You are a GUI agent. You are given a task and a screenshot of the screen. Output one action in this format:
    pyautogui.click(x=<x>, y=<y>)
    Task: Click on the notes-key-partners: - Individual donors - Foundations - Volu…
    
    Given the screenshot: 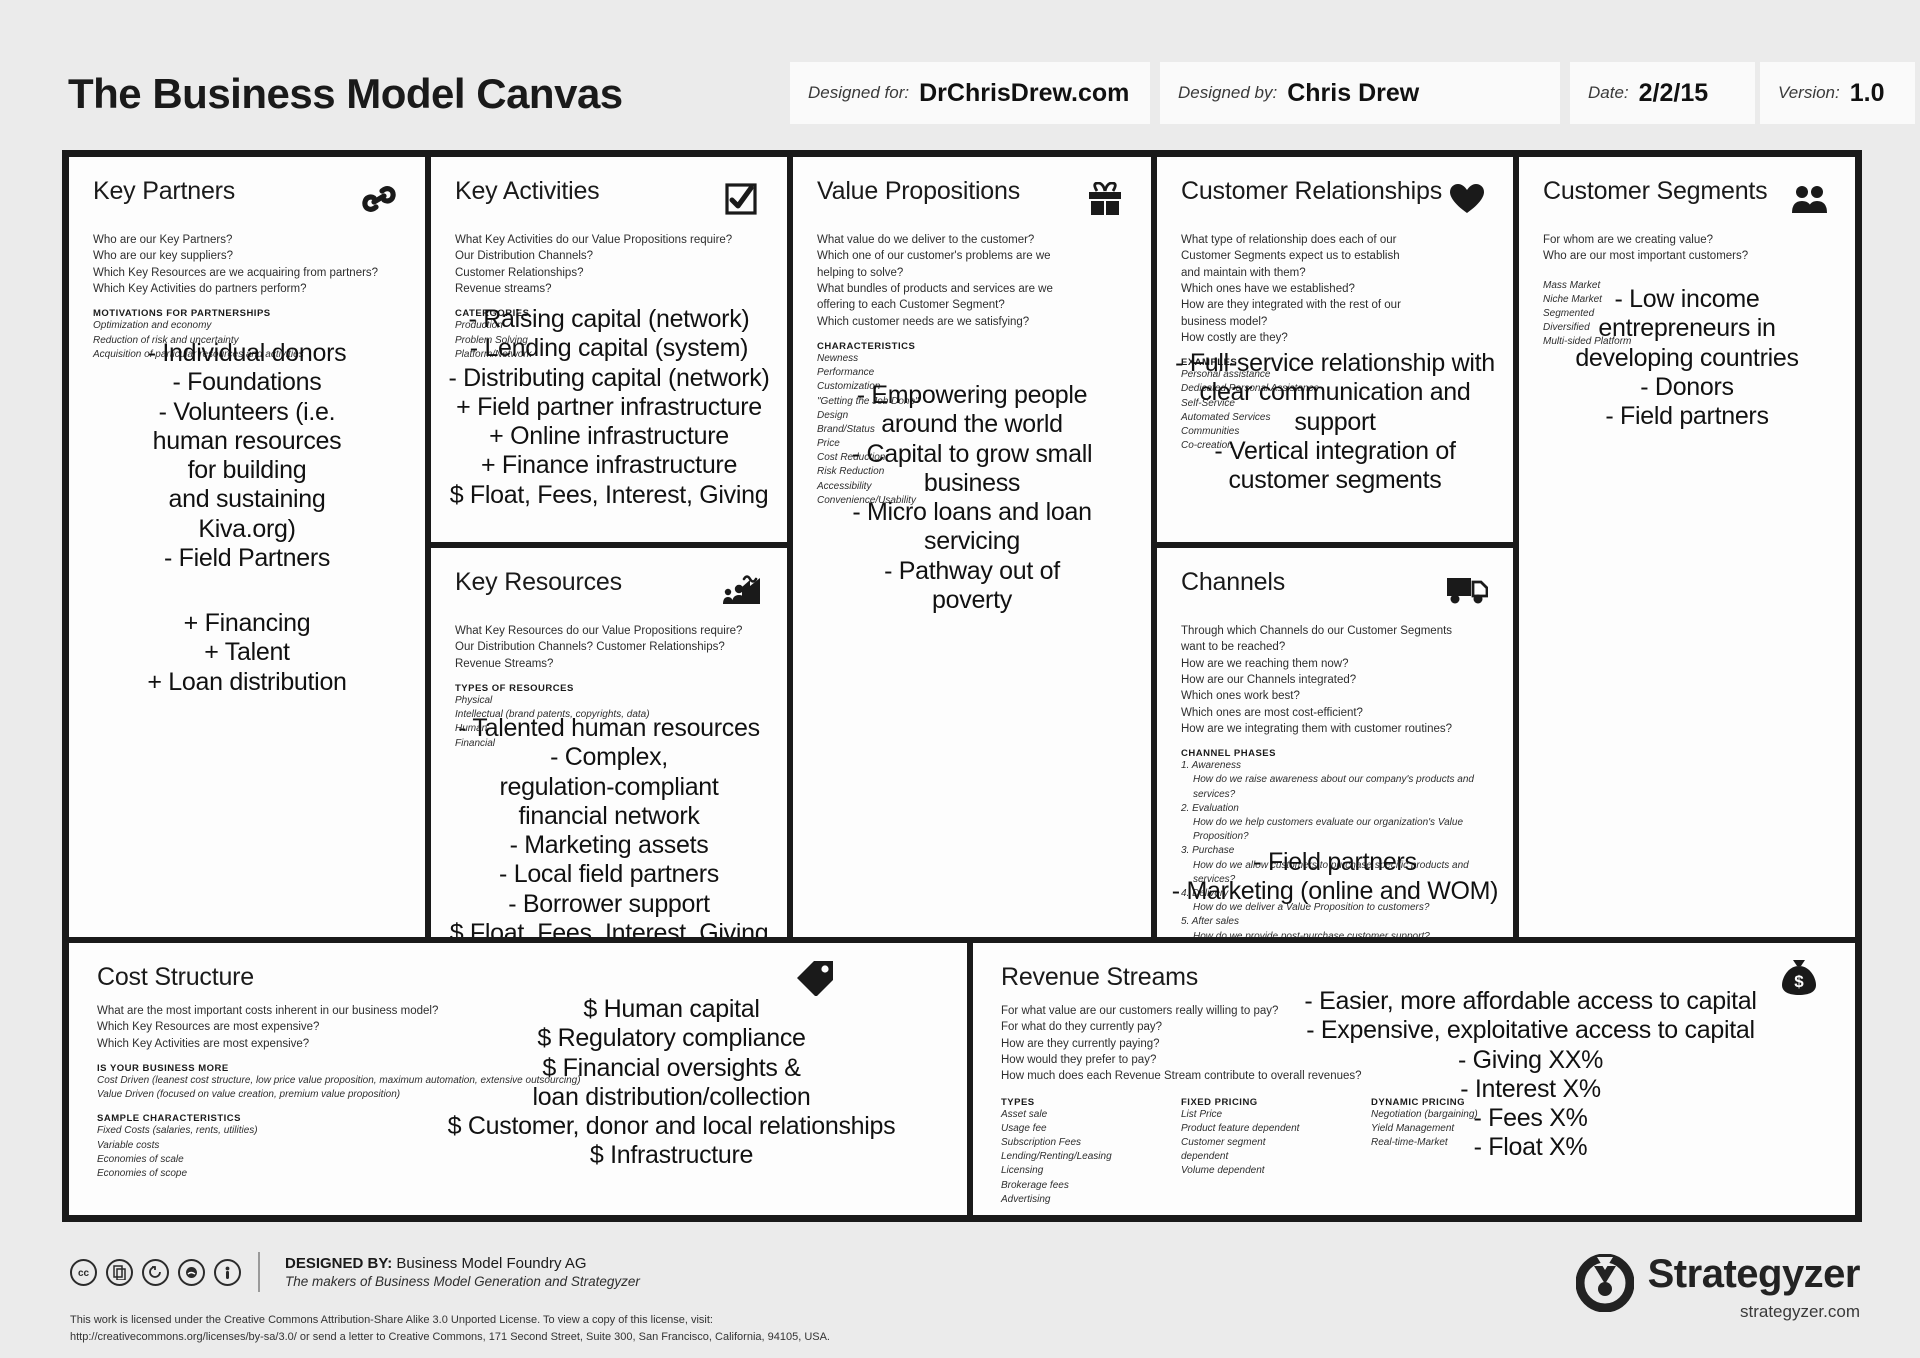 What is the action you would take?
    pyautogui.click(x=247, y=456)
    